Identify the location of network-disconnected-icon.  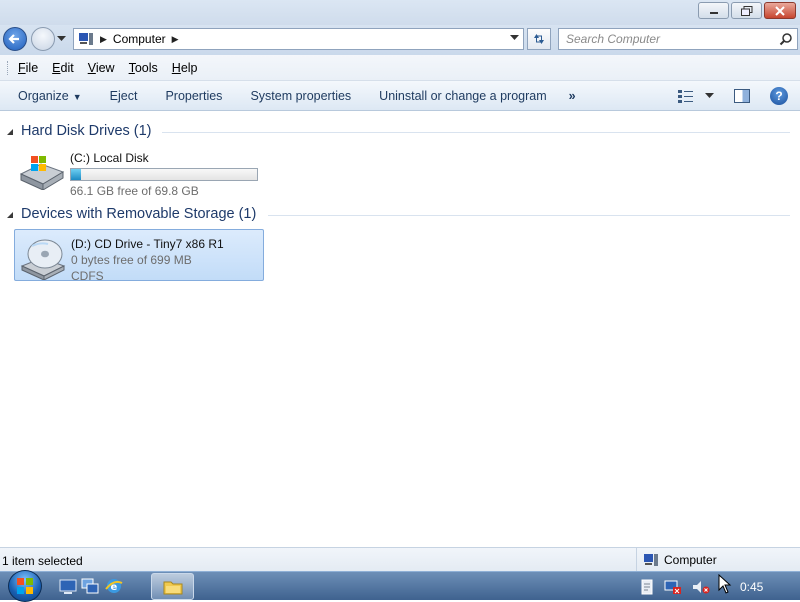
(673, 587).